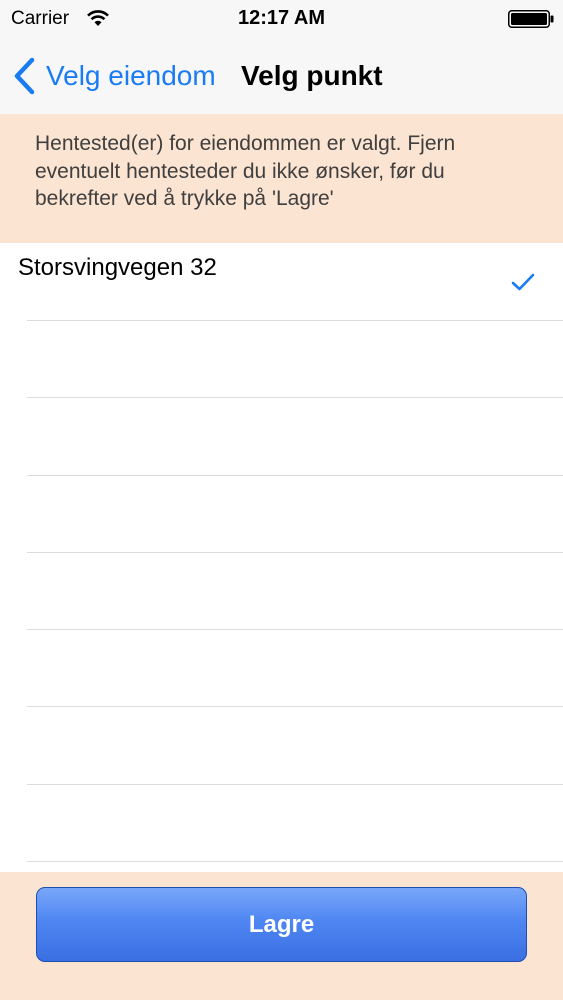 This screenshot has width=563, height=1000. Describe the element at coordinates (131, 75) in the screenshot. I see `back-button-label: Velg eiendom` at that location.